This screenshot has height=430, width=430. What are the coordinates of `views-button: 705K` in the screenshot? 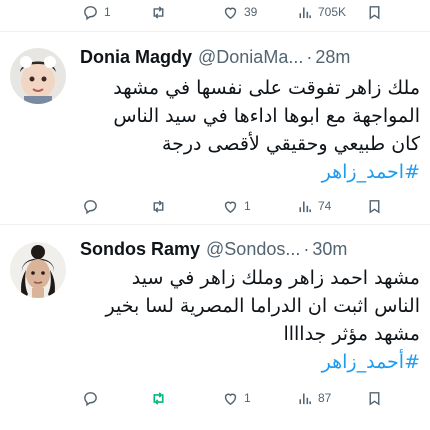 It's located at (321, 12).